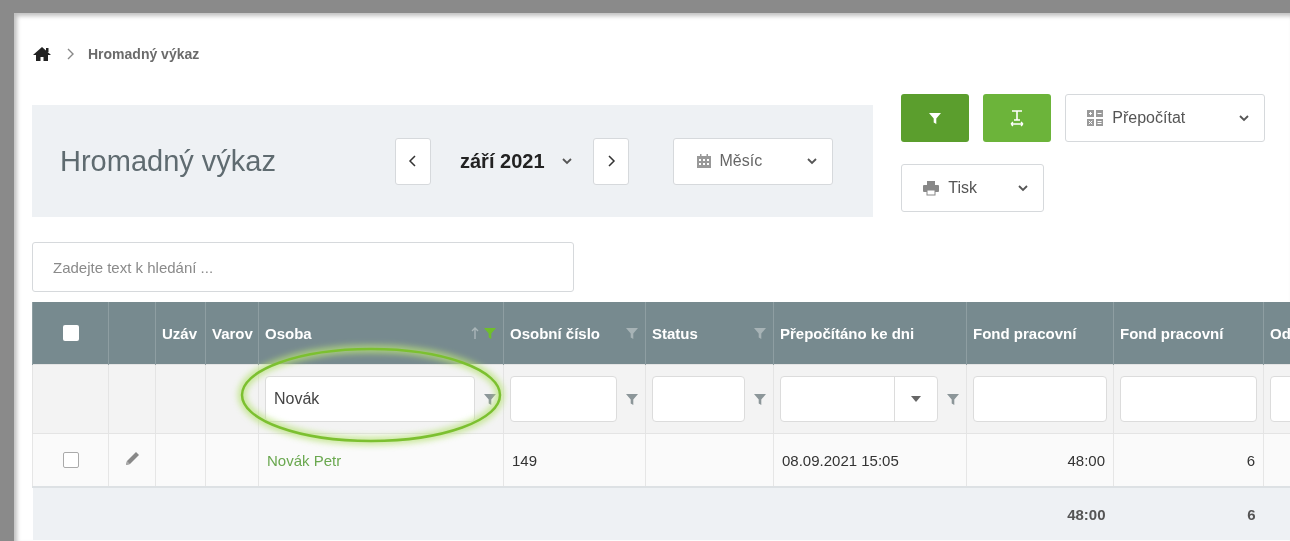  Describe the element at coordinates (288, 333) in the screenshot. I see `column-header: Osoba` at that location.